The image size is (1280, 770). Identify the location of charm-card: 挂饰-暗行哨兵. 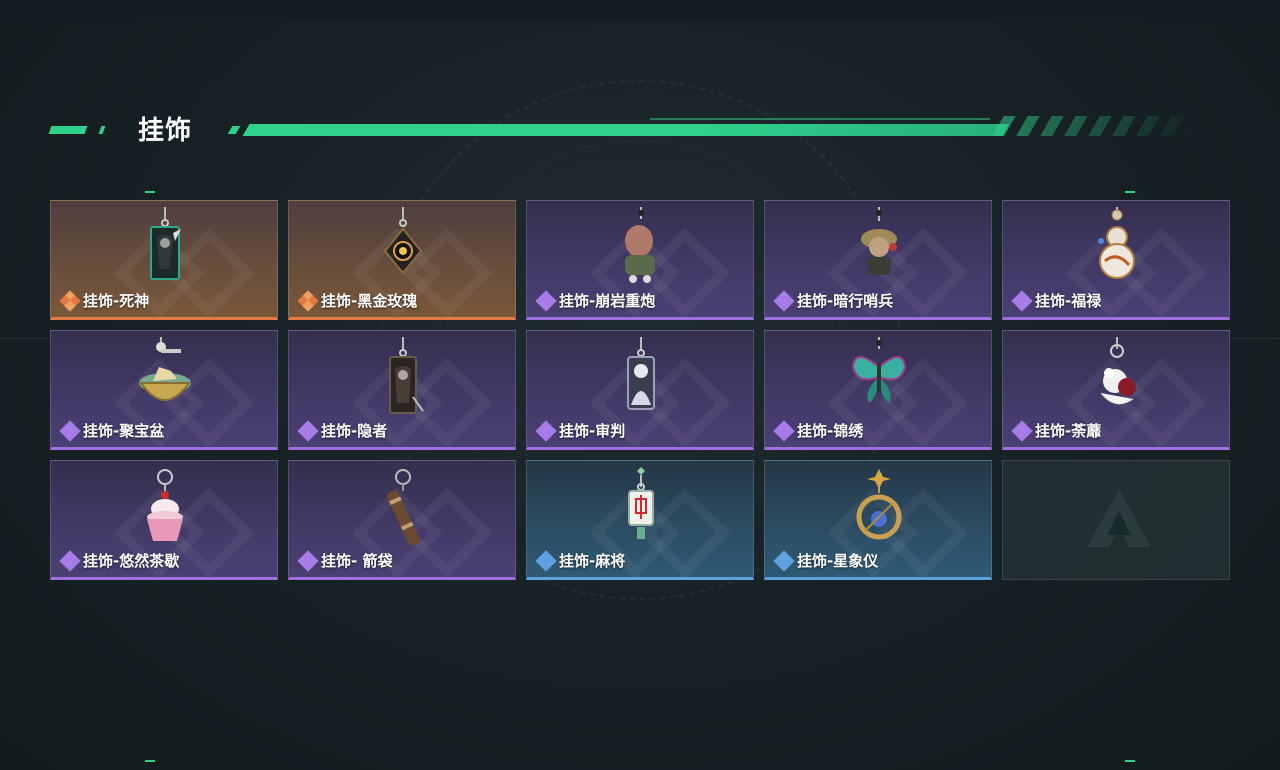
(878, 260).